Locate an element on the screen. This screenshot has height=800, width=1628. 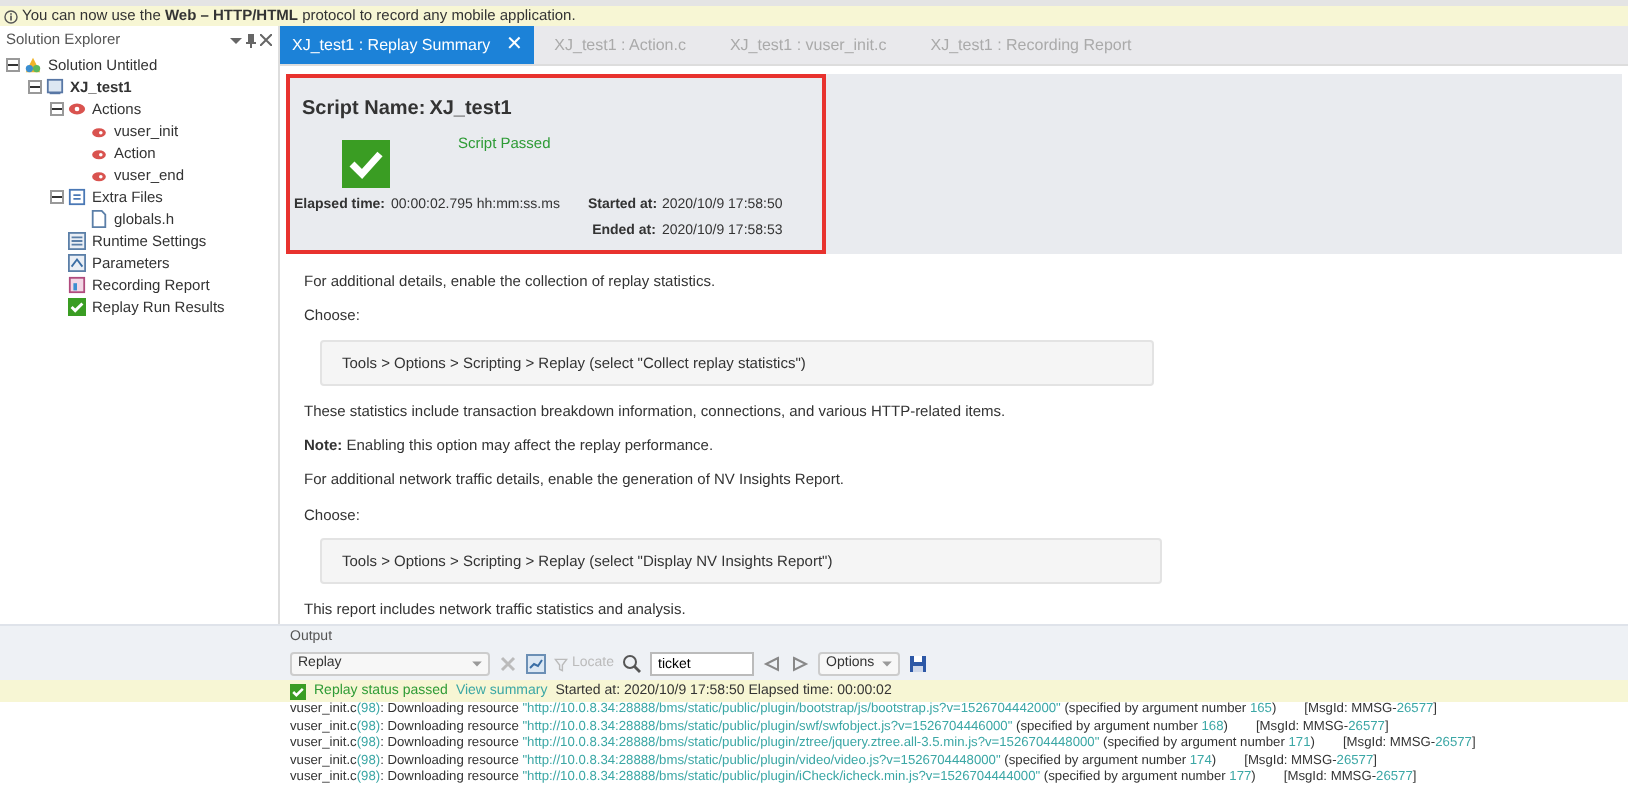
save-icon is located at coordinates (918, 664).